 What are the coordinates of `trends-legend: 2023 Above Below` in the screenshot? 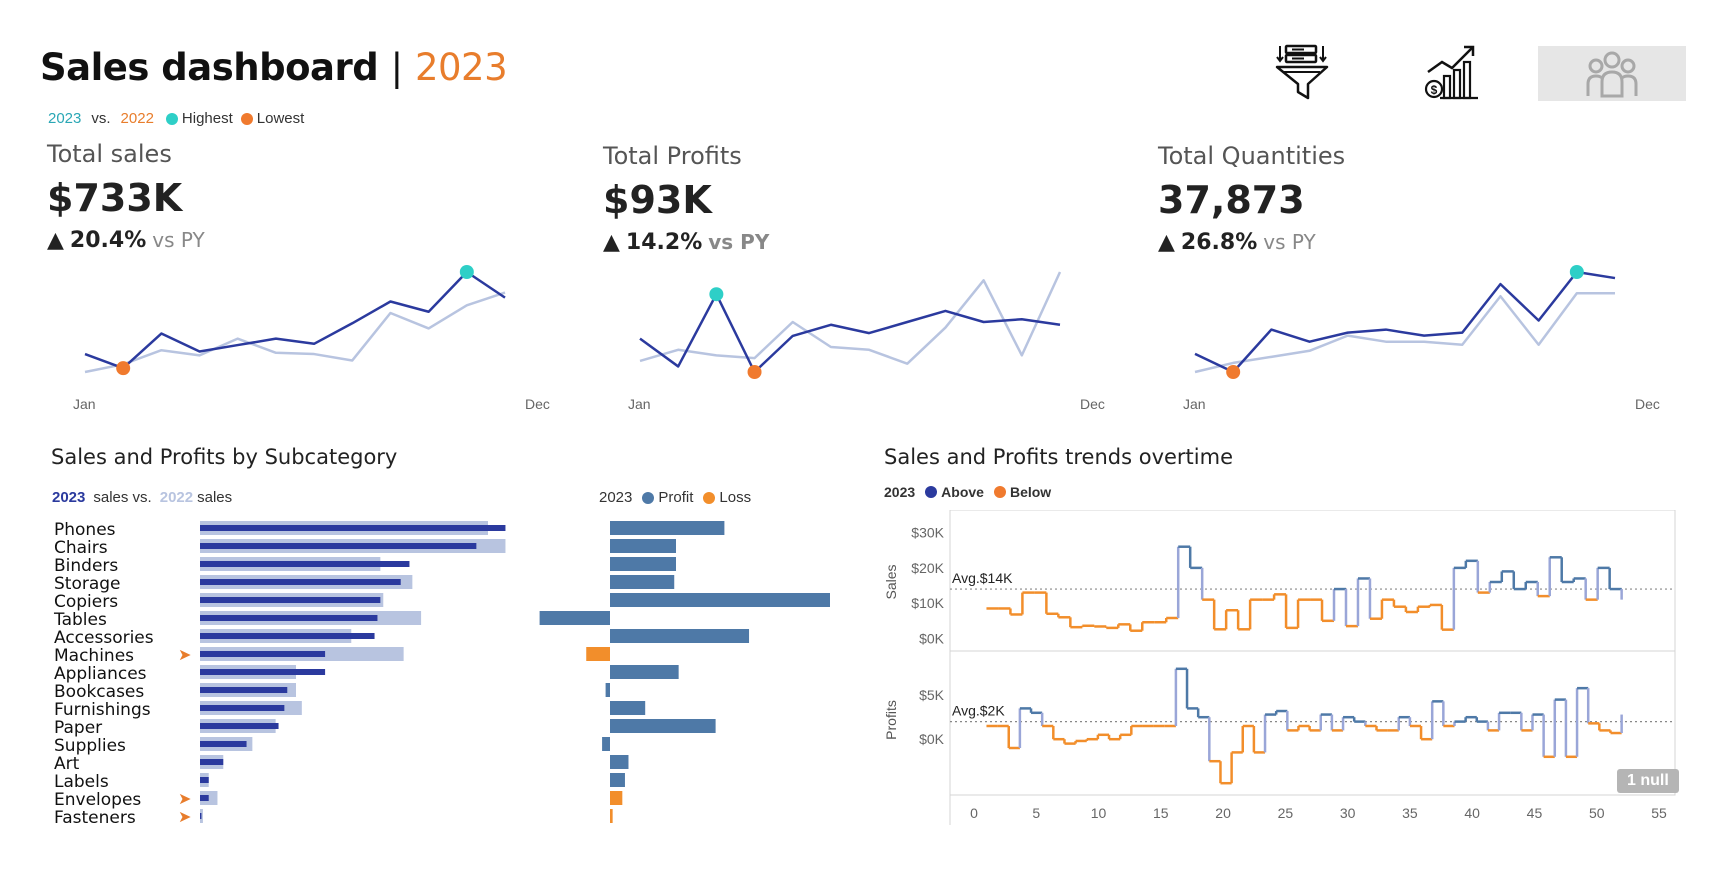 It's located at (967, 492).